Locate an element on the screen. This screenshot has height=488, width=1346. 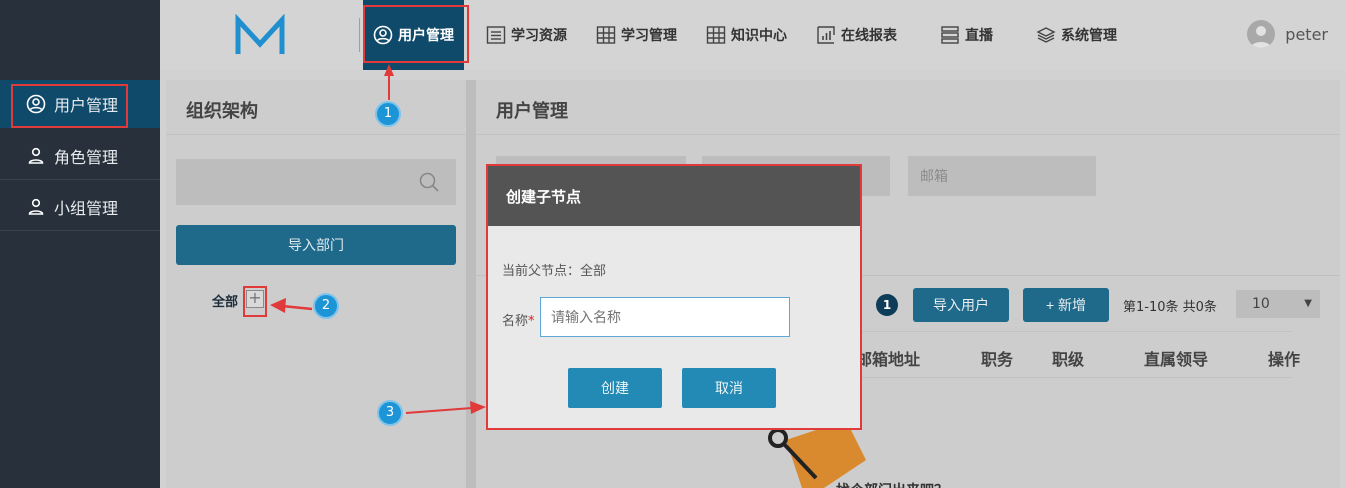
current-parent-label: 当前父节点：全部 is located at coordinates (554, 271).